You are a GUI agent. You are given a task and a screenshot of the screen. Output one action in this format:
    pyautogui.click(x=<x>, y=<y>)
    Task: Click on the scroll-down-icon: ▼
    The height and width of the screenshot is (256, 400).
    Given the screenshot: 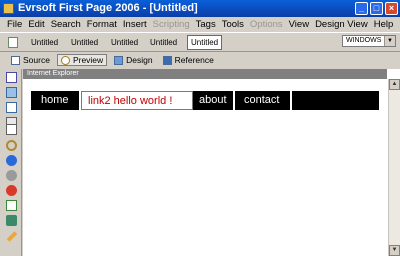 What is the action you would take?
    pyautogui.click(x=394, y=250)
    